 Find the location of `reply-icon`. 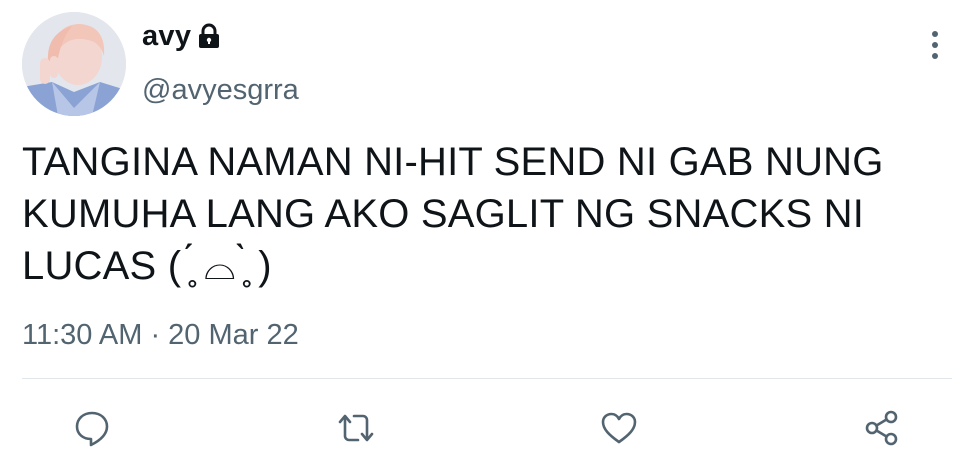

reply-icon is located at coordinates (92, 429).